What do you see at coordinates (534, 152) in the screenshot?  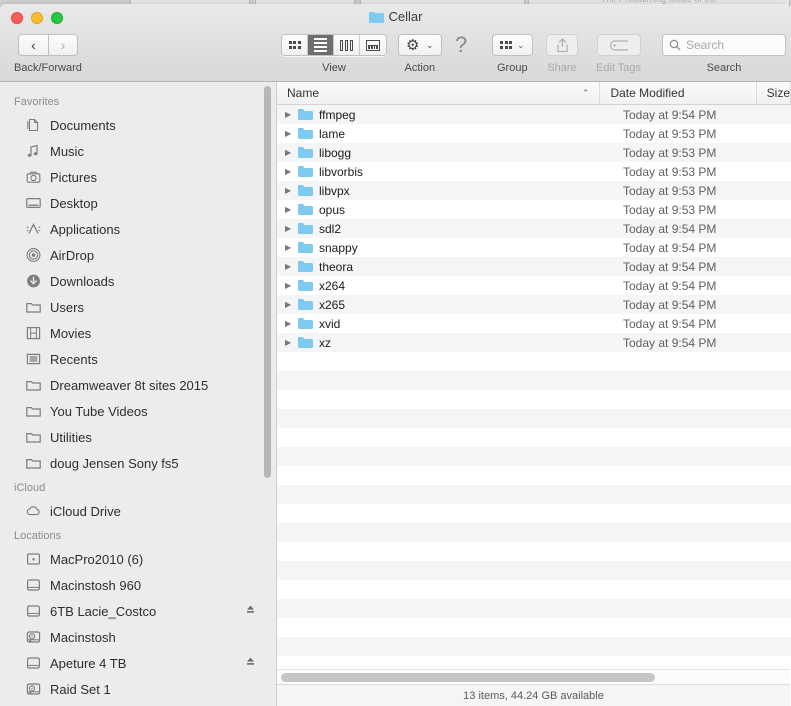 I see `table-row: ▶ libogg Today at 9:53 PM` at bounding box center [534, 152].